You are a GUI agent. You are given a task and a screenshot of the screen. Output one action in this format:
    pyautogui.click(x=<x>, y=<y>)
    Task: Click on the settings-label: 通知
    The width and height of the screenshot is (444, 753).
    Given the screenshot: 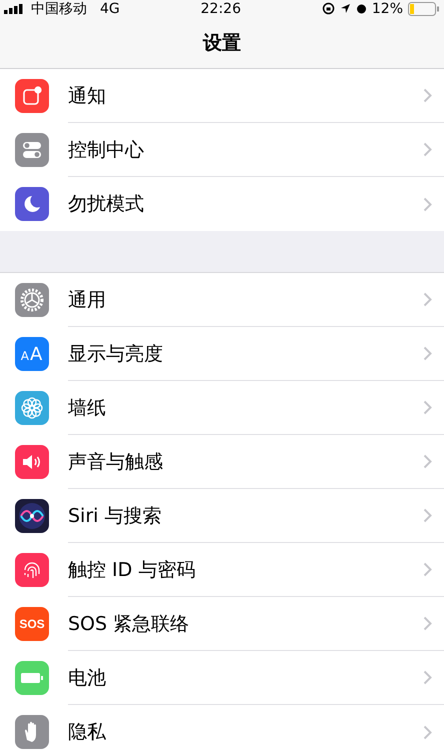 What is the action you would take?
    pyautogui.click(x=87, y=96)
    